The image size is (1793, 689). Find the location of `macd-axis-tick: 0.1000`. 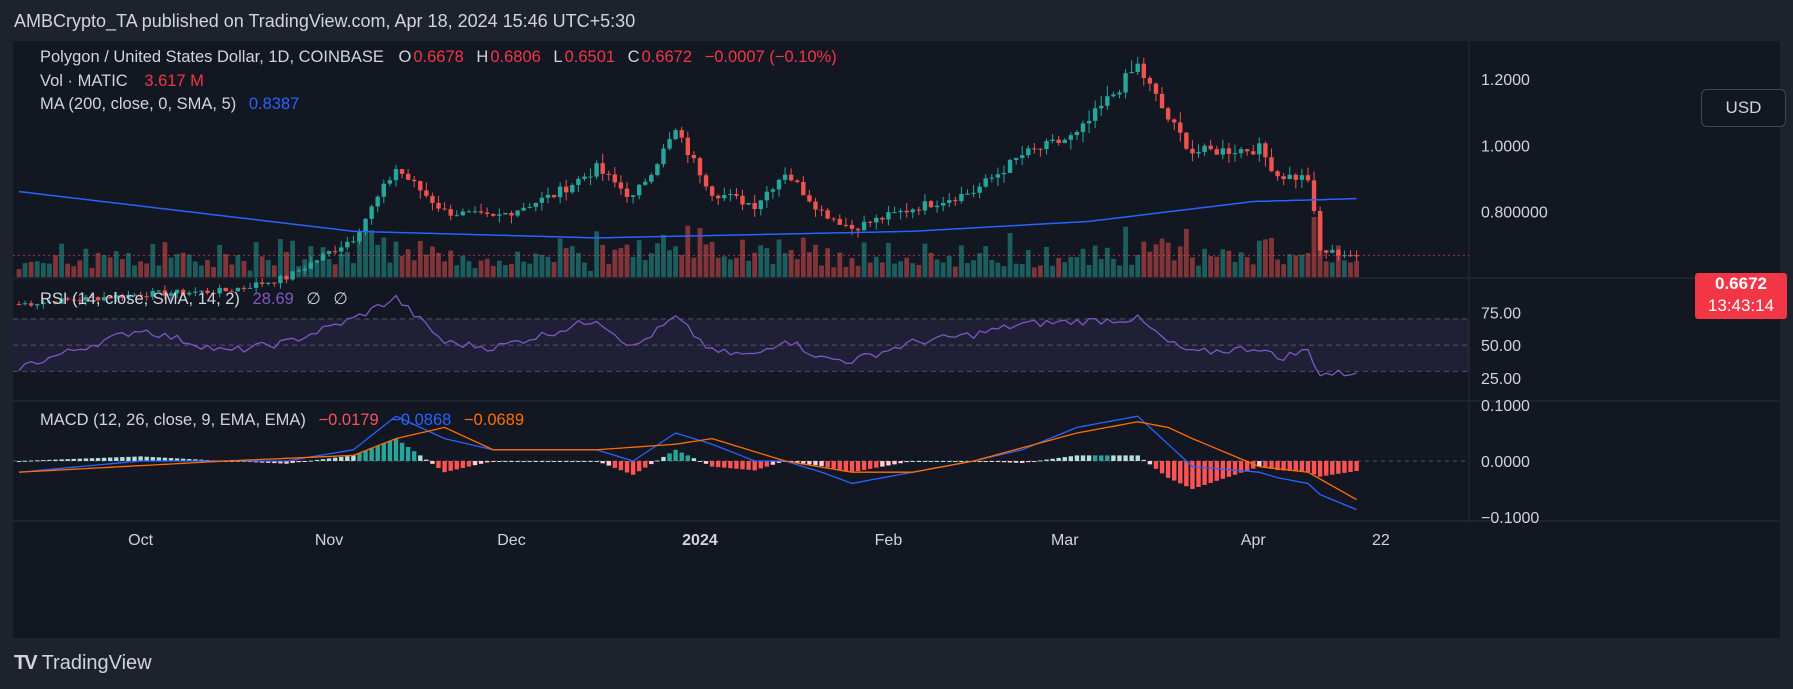

macd-axis-tick: 0.1000 is located at coordinates (1505, 406).